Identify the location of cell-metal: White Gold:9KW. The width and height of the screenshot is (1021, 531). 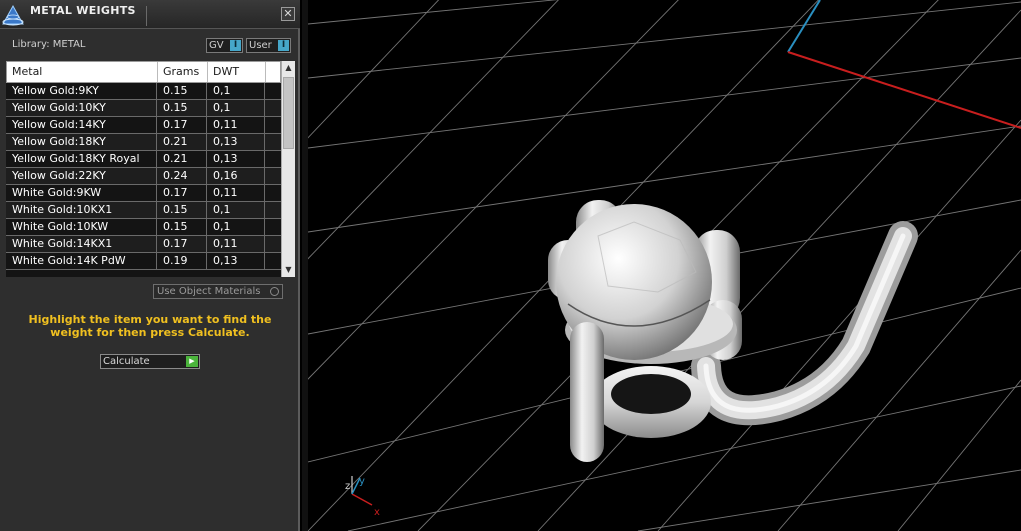
(81, 193).